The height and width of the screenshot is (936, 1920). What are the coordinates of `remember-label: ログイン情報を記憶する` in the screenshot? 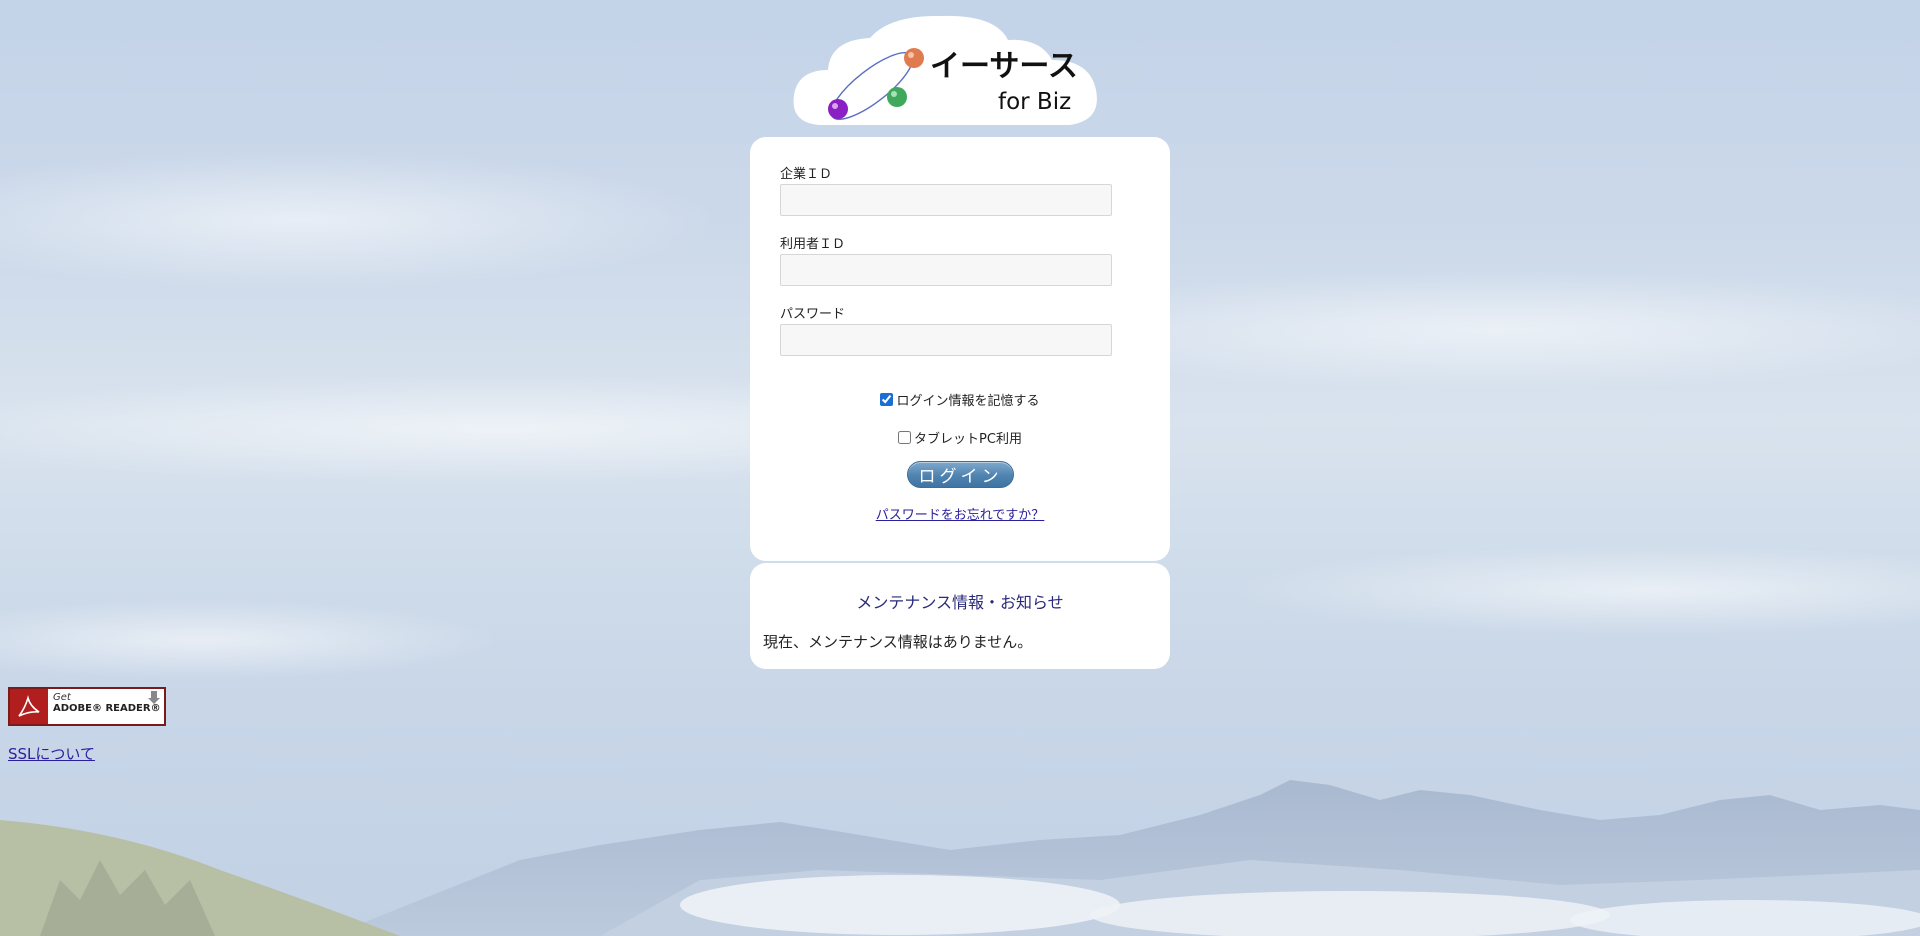 It's located at (967, 399).